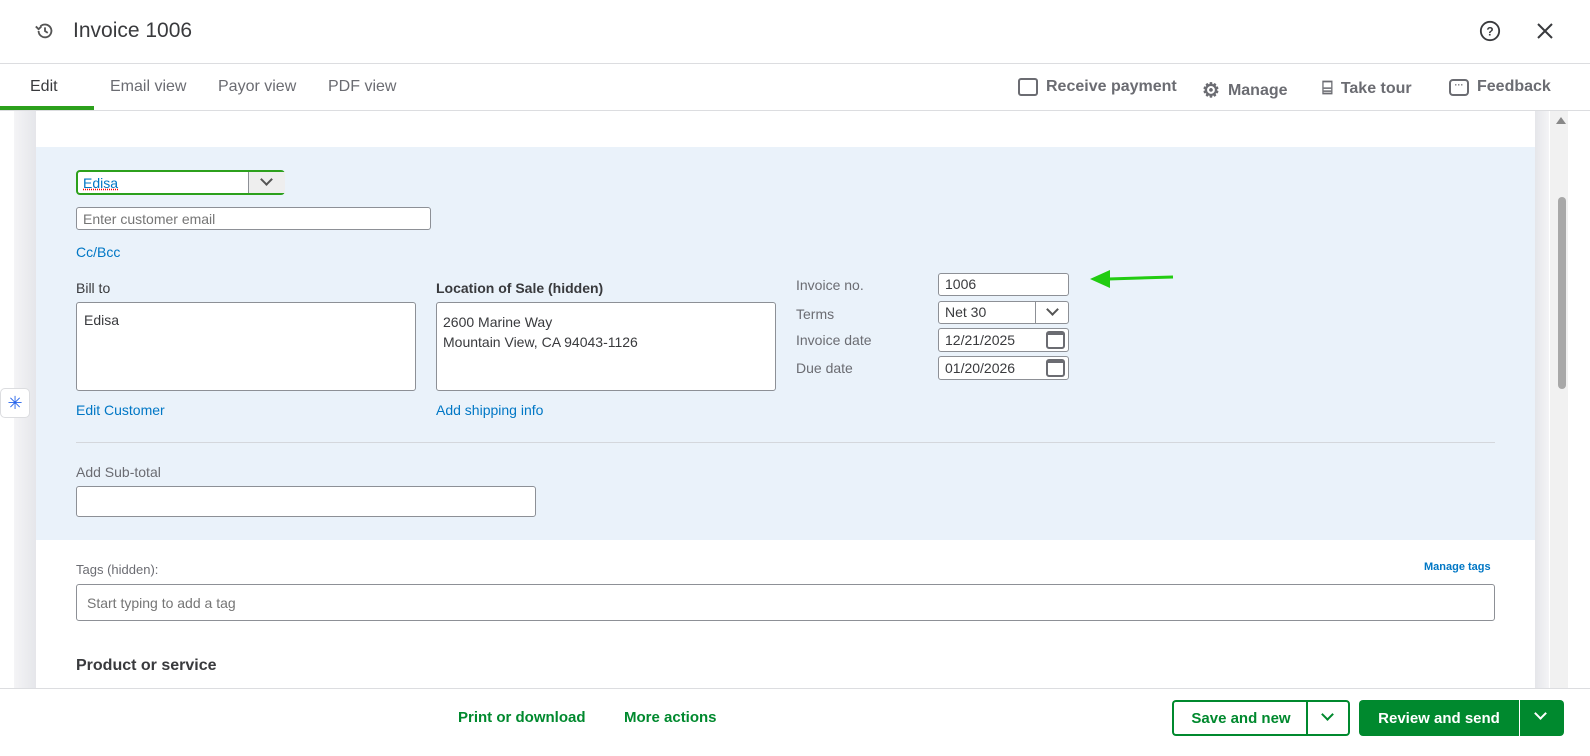 The height and width of the screenshot is (756, 1590). Describe the element at coordinates (1003, 284) in the screenshot. I see `invoice-no-input: 1006` at that location.